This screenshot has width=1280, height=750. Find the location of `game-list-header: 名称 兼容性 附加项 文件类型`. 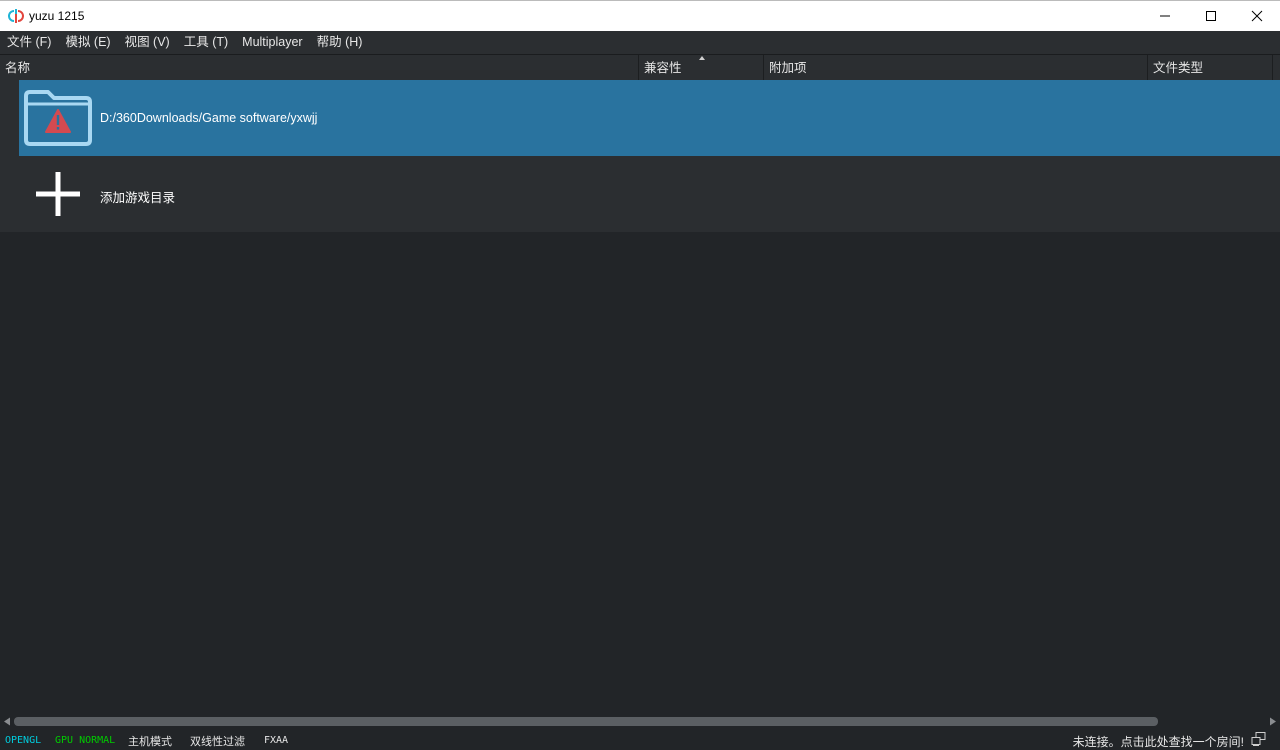

game-list-header: 名称 兼容性 附加项 文件类型 is located at coordinates (640, 67).